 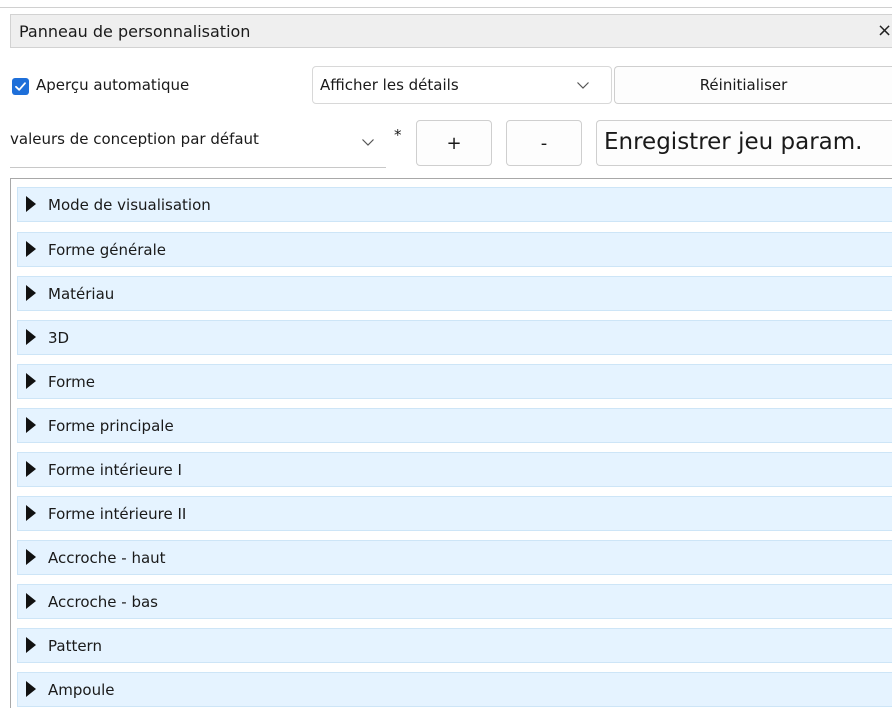 What do you see at coordinates (454, 557) in the screenshot?
I see `section-accroche-haut: Accroche - haut` at bounding box center [454, 557].